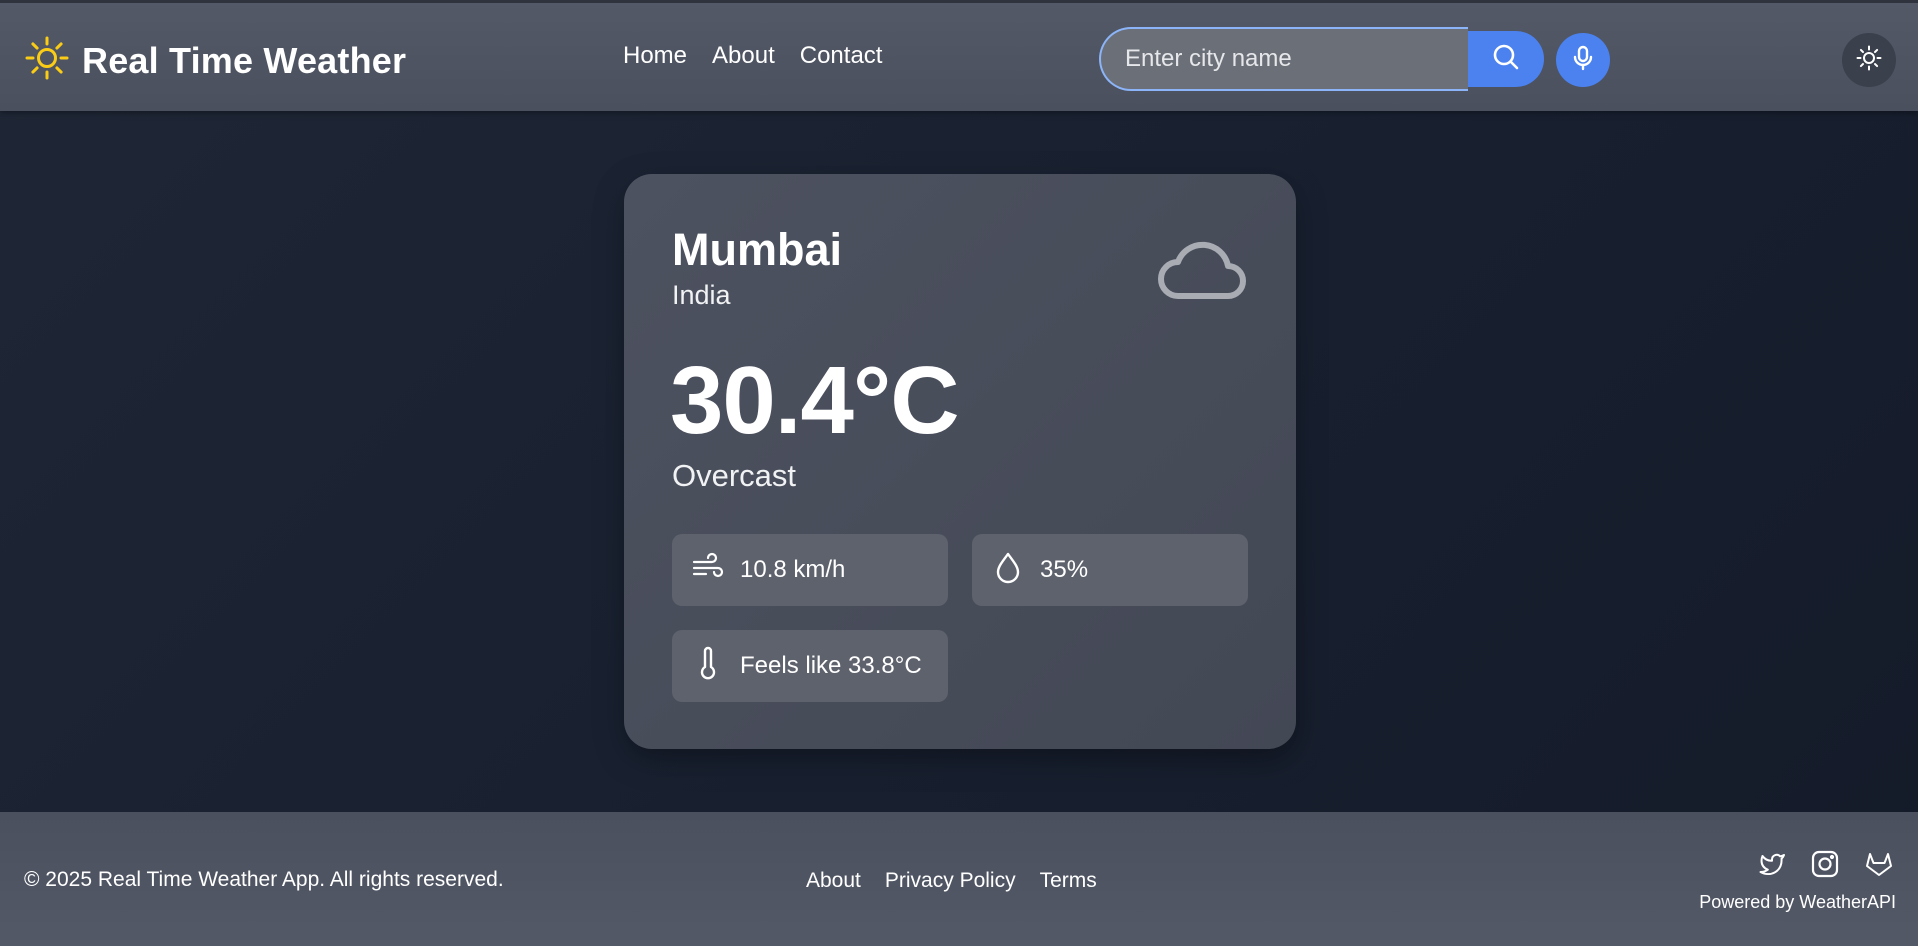  I want to click on city-search-input, so click(1283, 59).